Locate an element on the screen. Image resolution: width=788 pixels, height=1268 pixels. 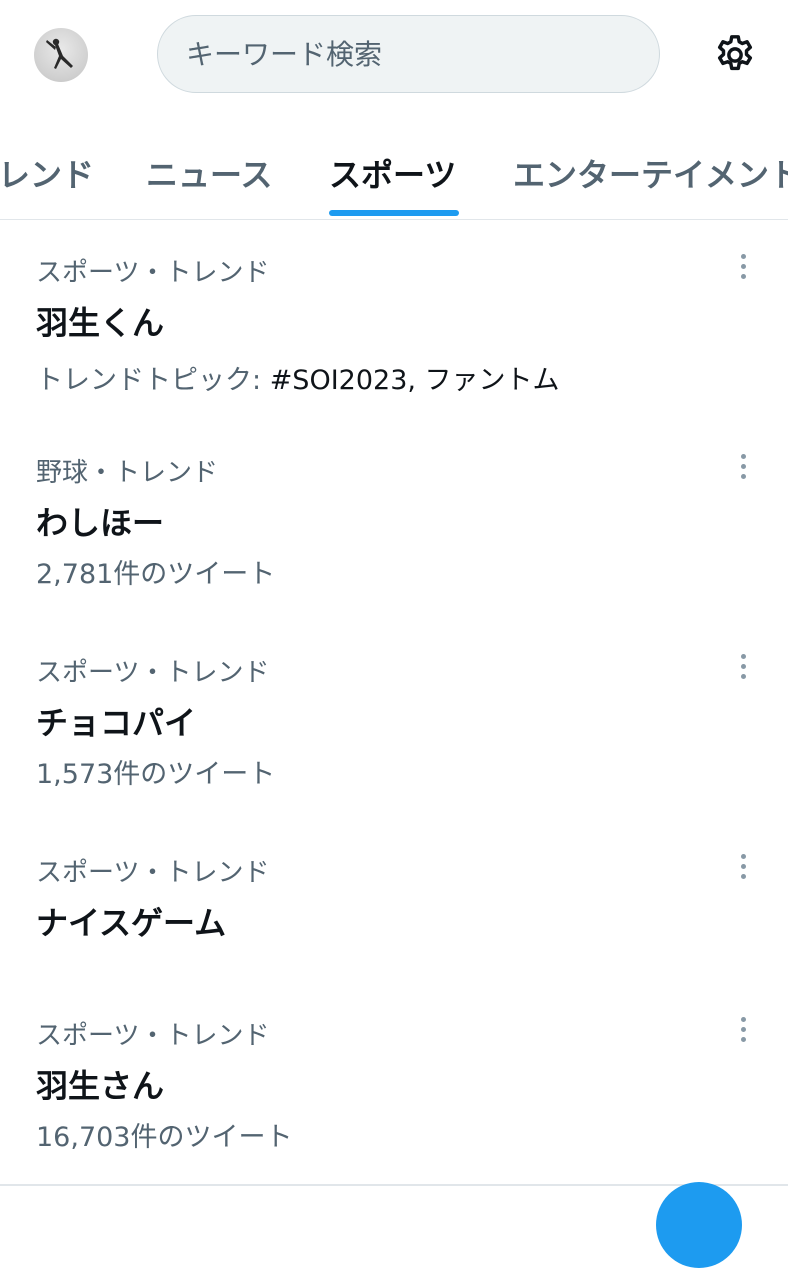
search-box is located at coordinates (408, 54).